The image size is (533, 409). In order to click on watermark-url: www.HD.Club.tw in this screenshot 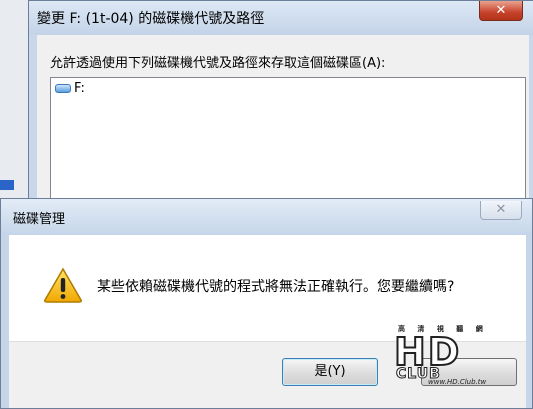, I will do `click(457, 382)`.